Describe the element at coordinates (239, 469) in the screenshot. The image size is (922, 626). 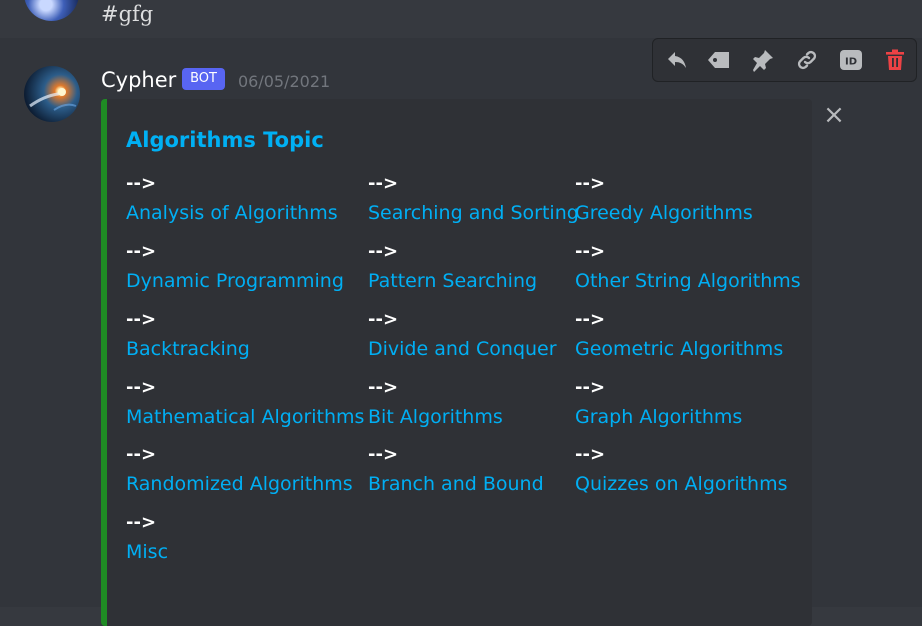
I see `embed-field: --> Randomized Algorithms` at that location.